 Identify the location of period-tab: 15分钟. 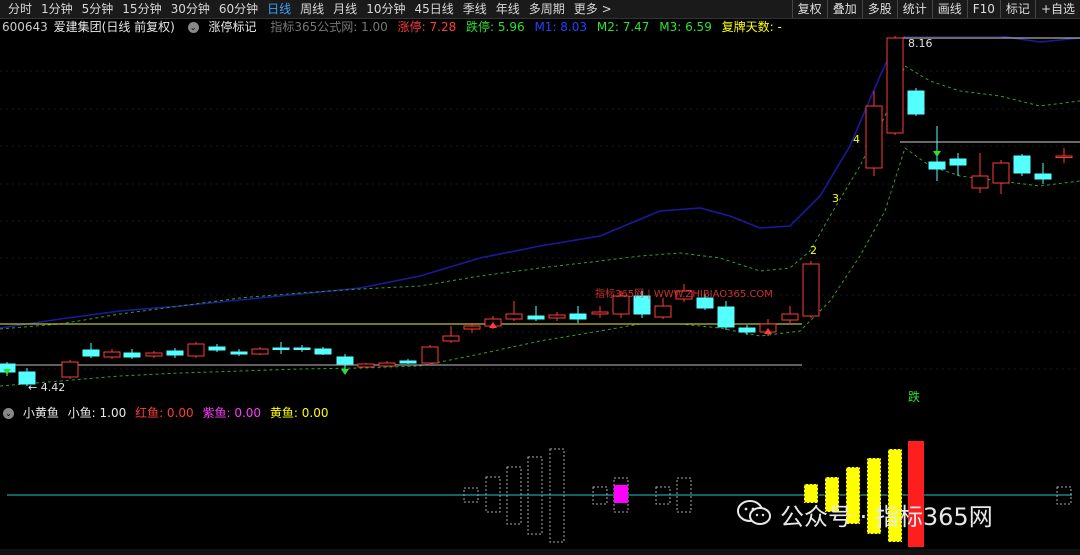
(142, 9).